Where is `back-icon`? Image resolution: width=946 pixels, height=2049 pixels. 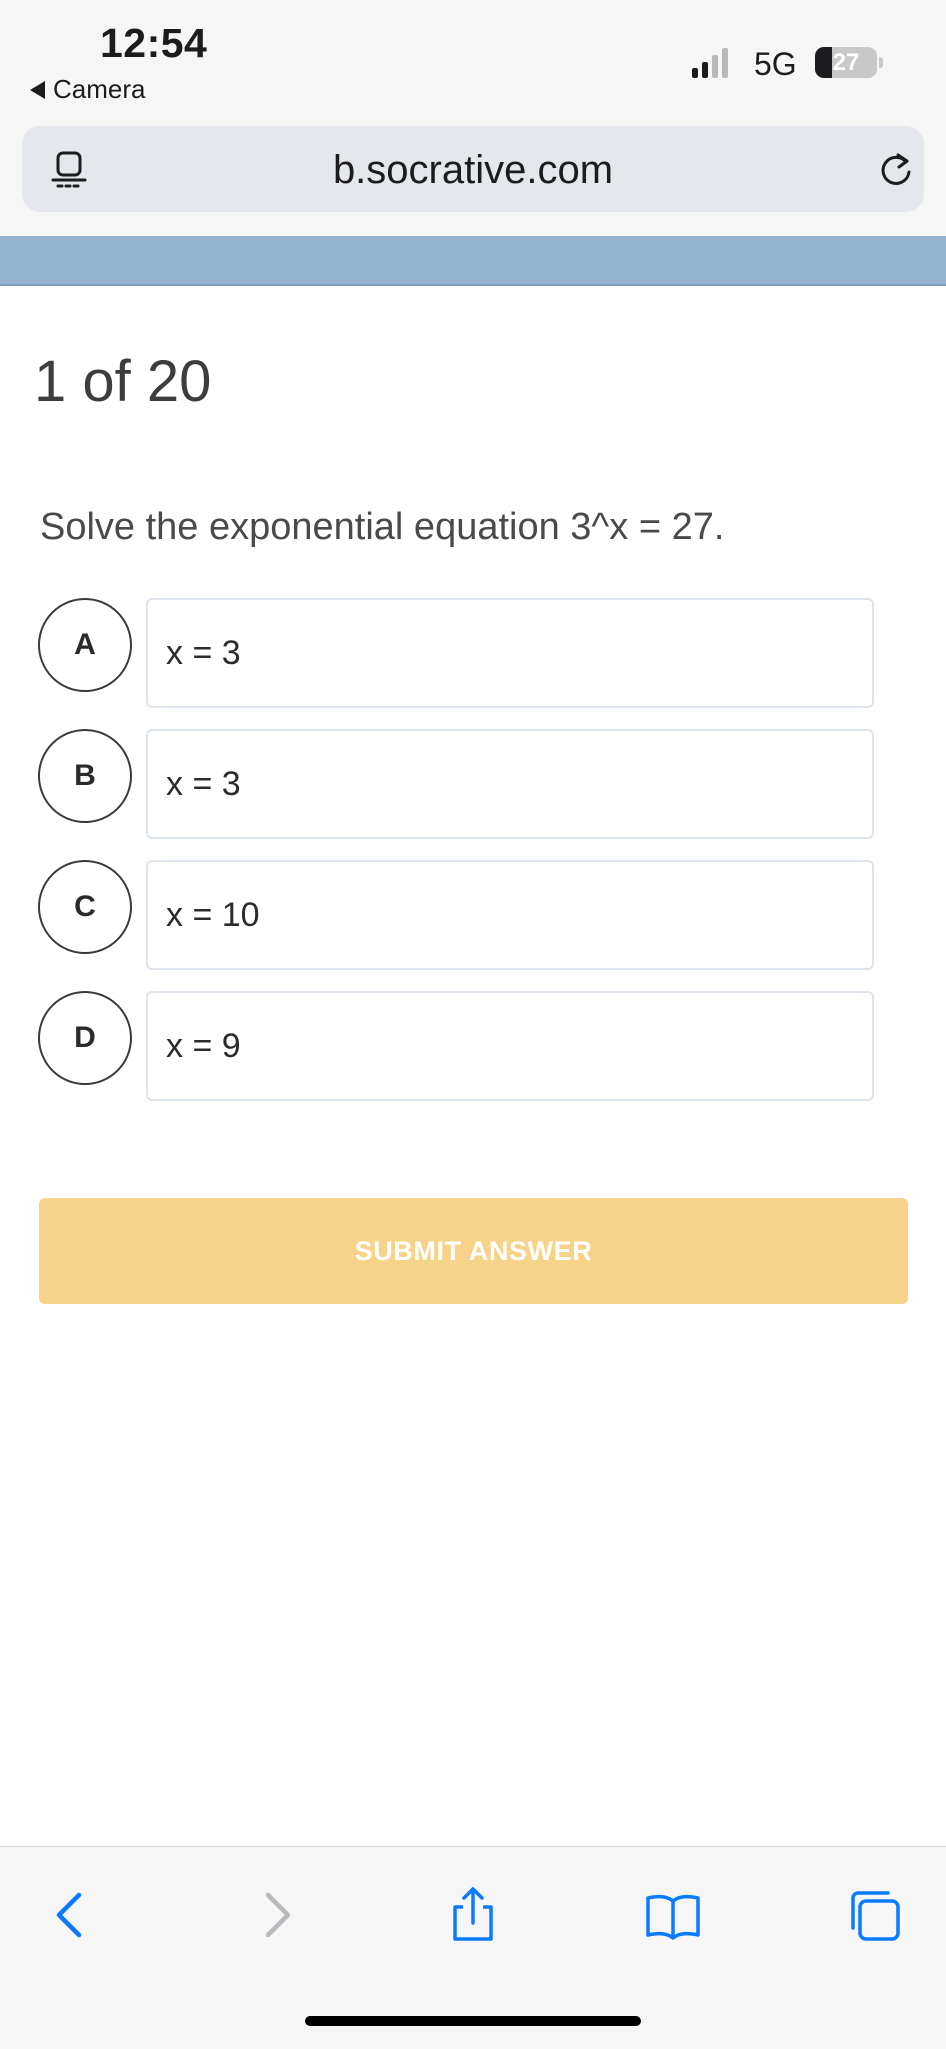 back-icon is located at coordinates (72, 1915).